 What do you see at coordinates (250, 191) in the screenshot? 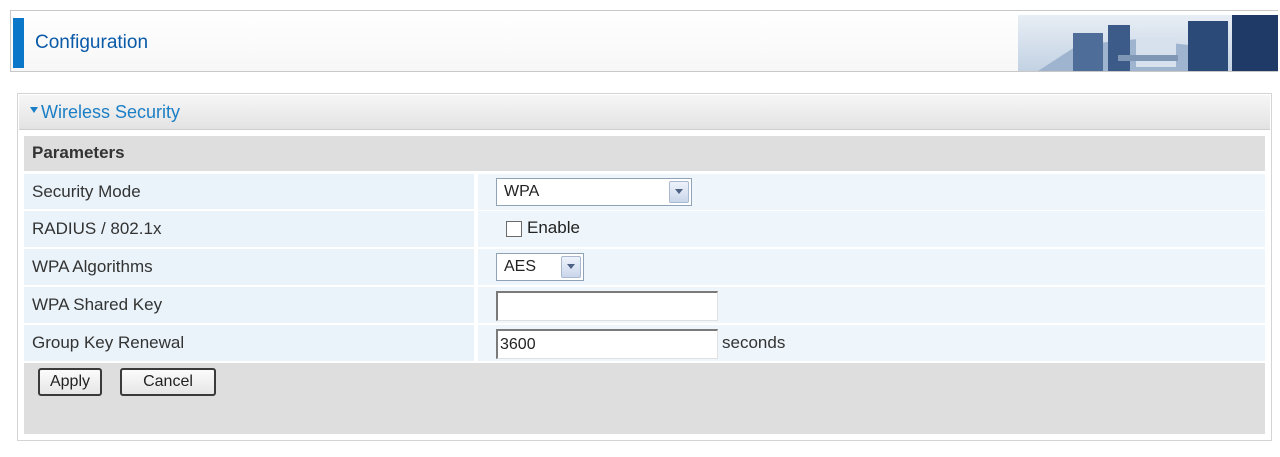
I see `security-mode-label-cell: Security Mode` at bounding box center [250, 191].